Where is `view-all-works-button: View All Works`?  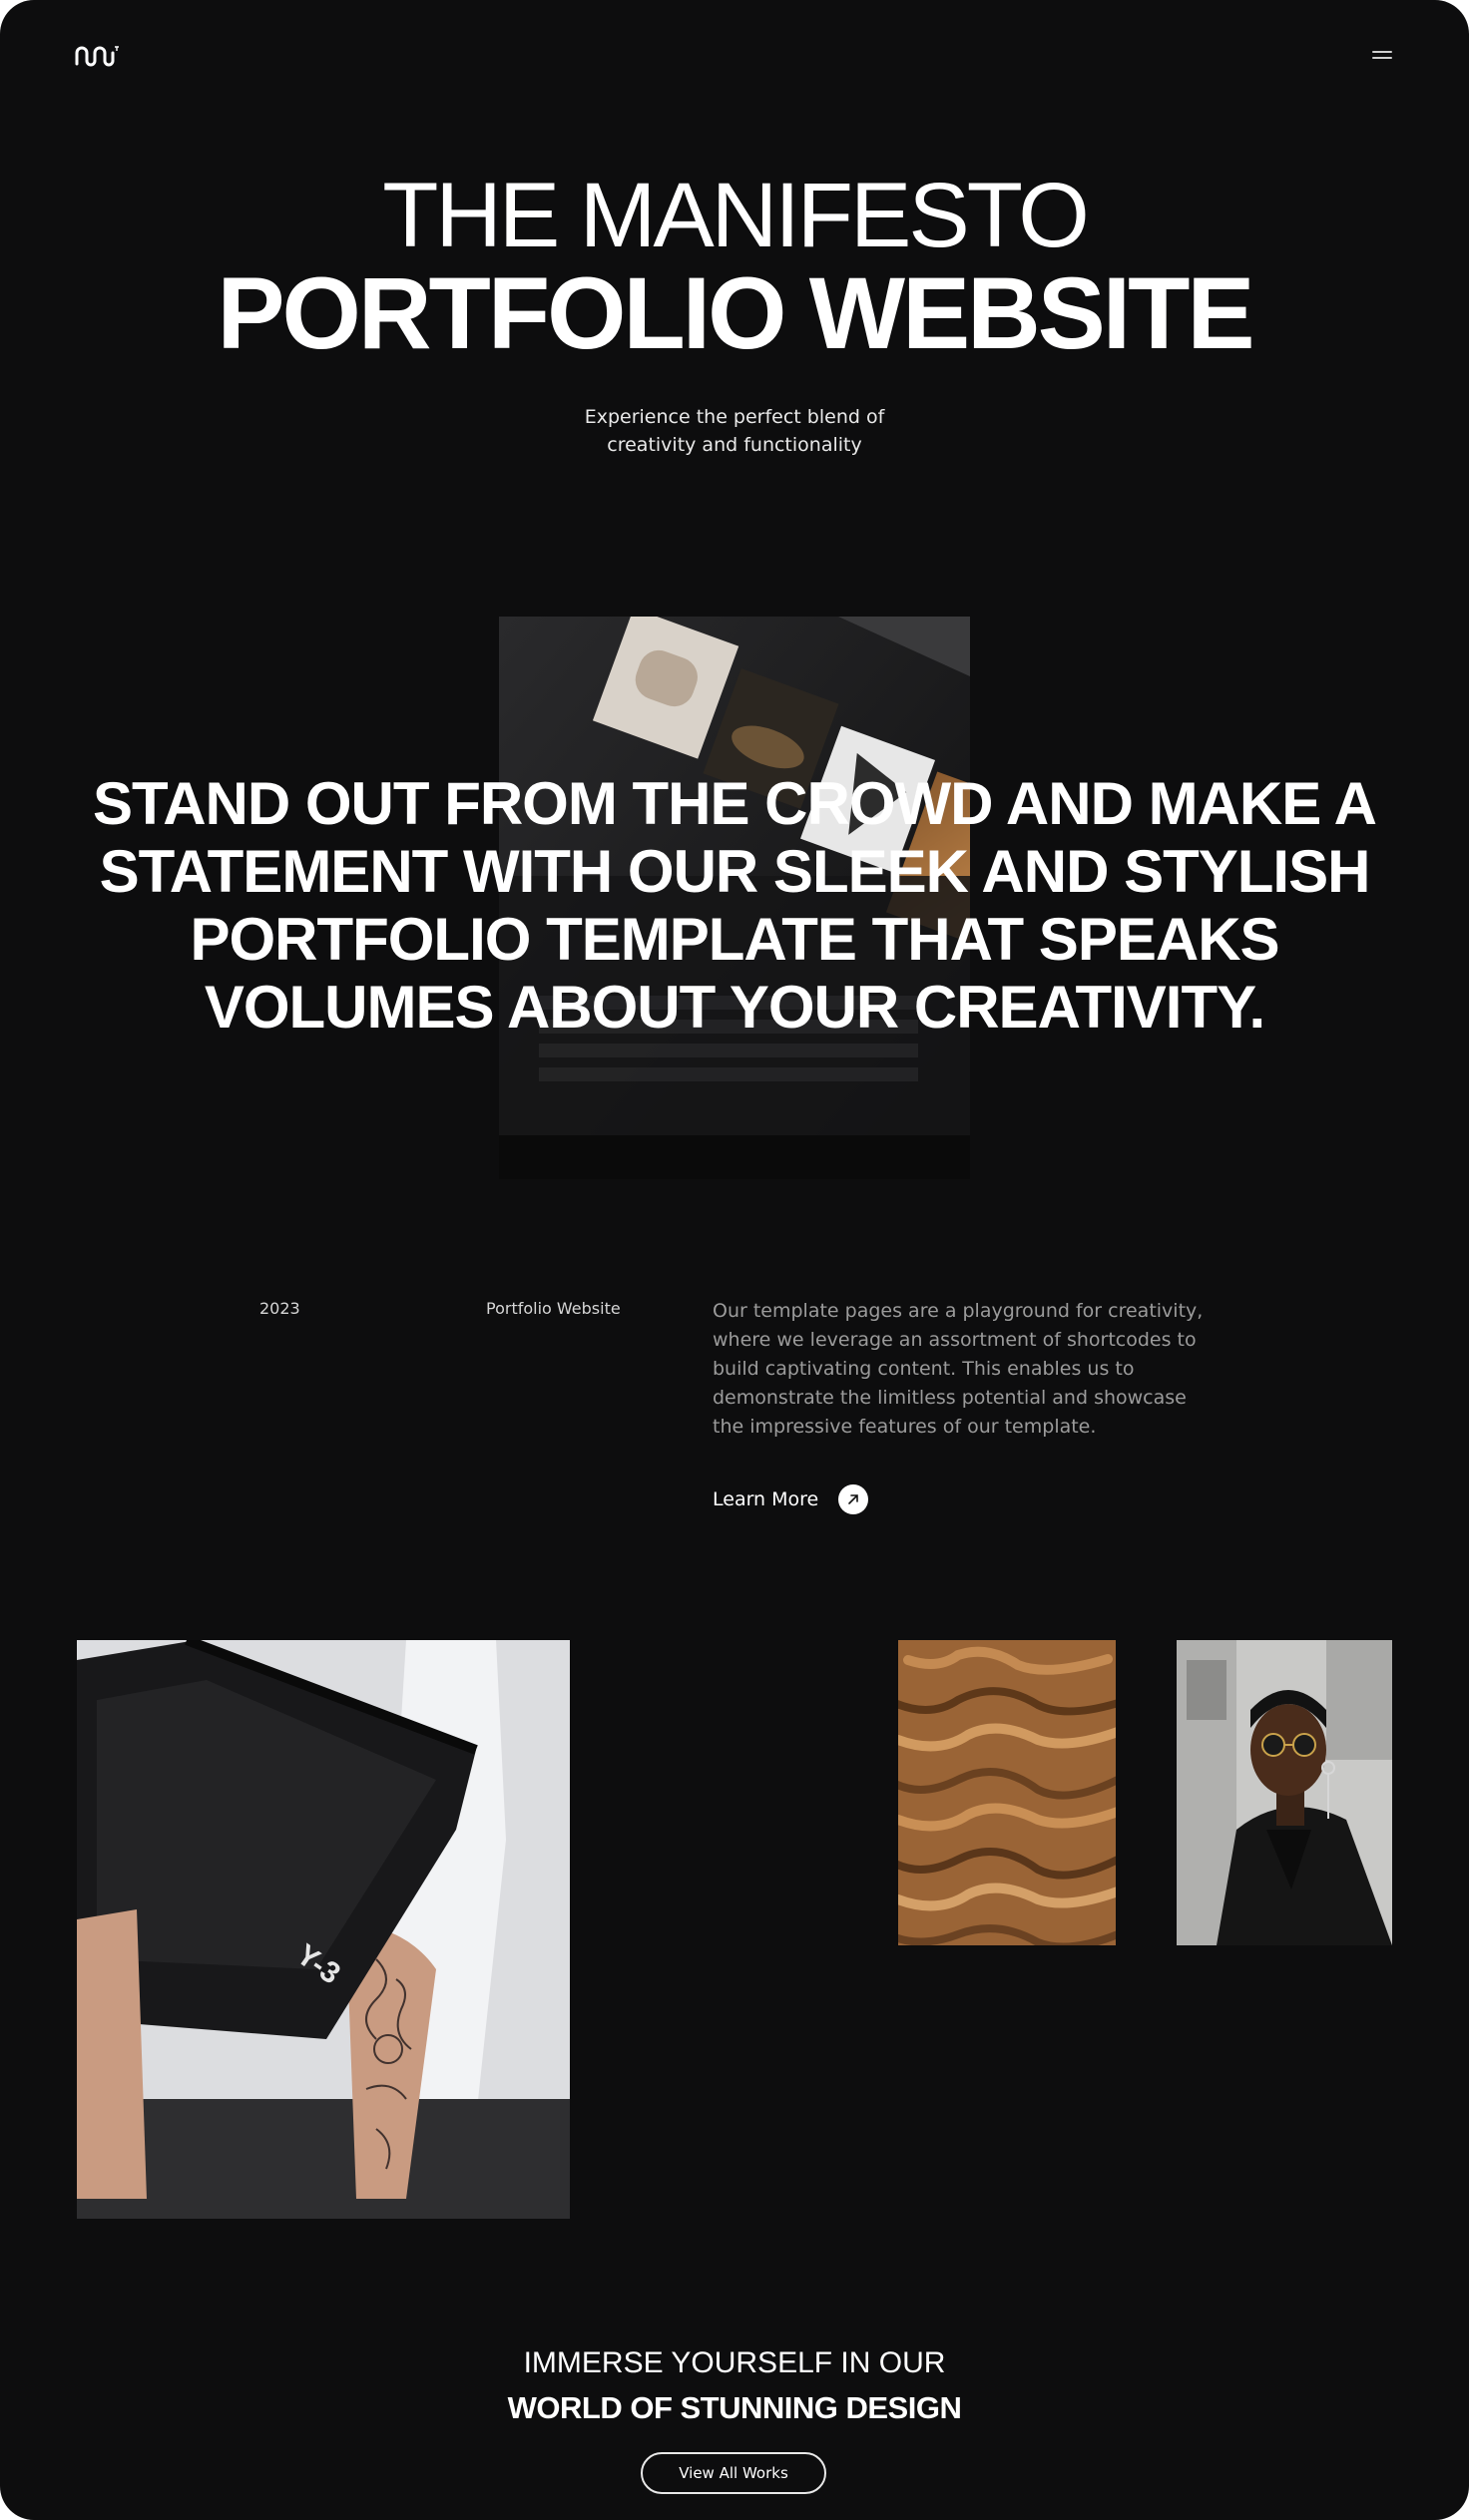 view-all-works-button: View All Works is located at coordinates (733, 2473).